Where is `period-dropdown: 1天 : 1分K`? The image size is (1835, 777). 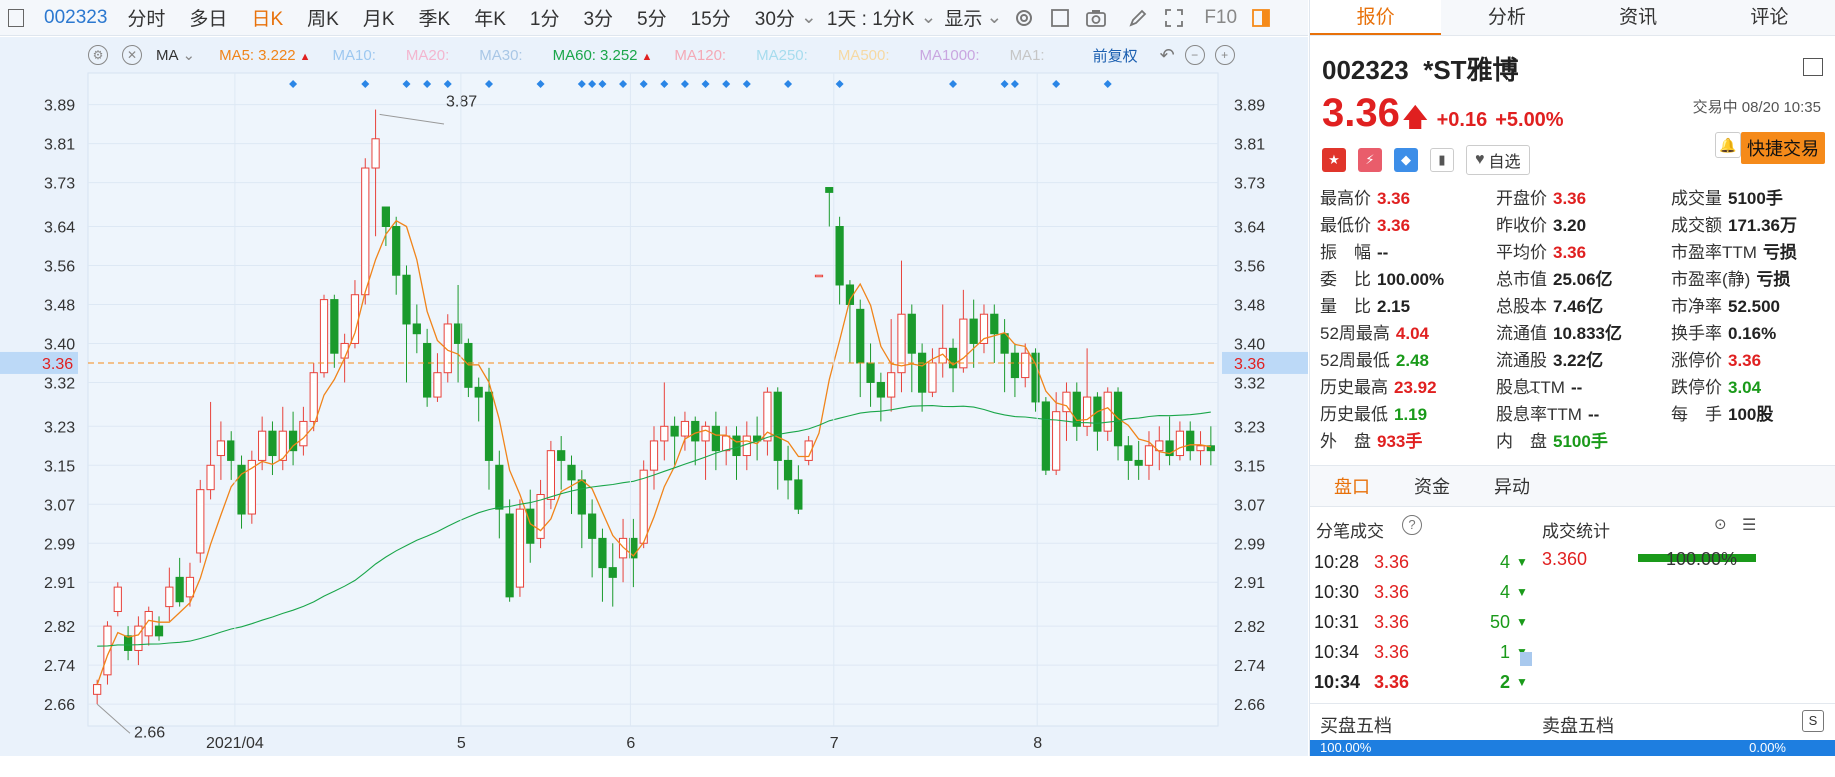
period-dropdown: 1天 : 1分K is located at coordinates (871, 17).